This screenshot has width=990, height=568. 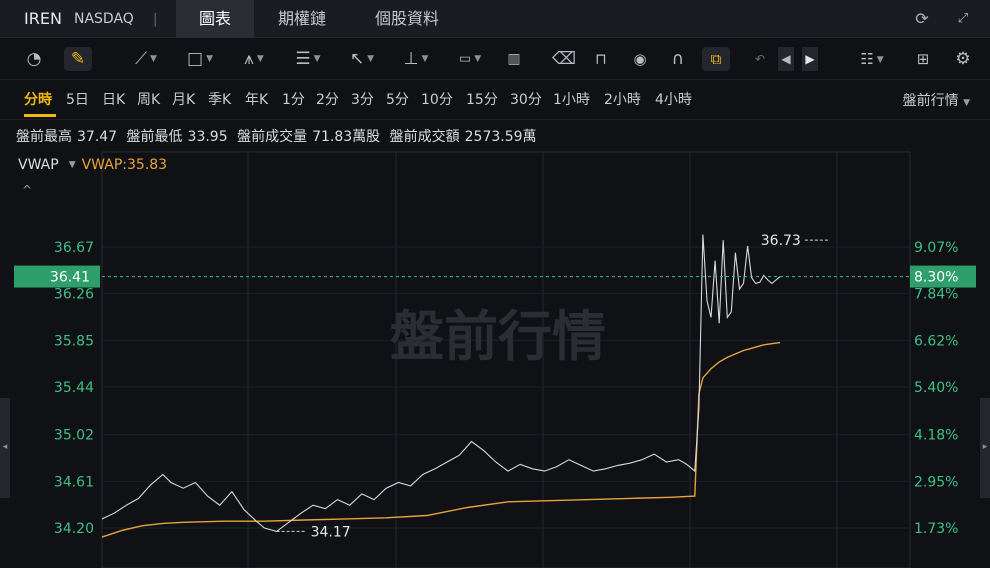 I want to click on vertical-measure-icon: ⊥ ▼, so click(x=416, y=59).